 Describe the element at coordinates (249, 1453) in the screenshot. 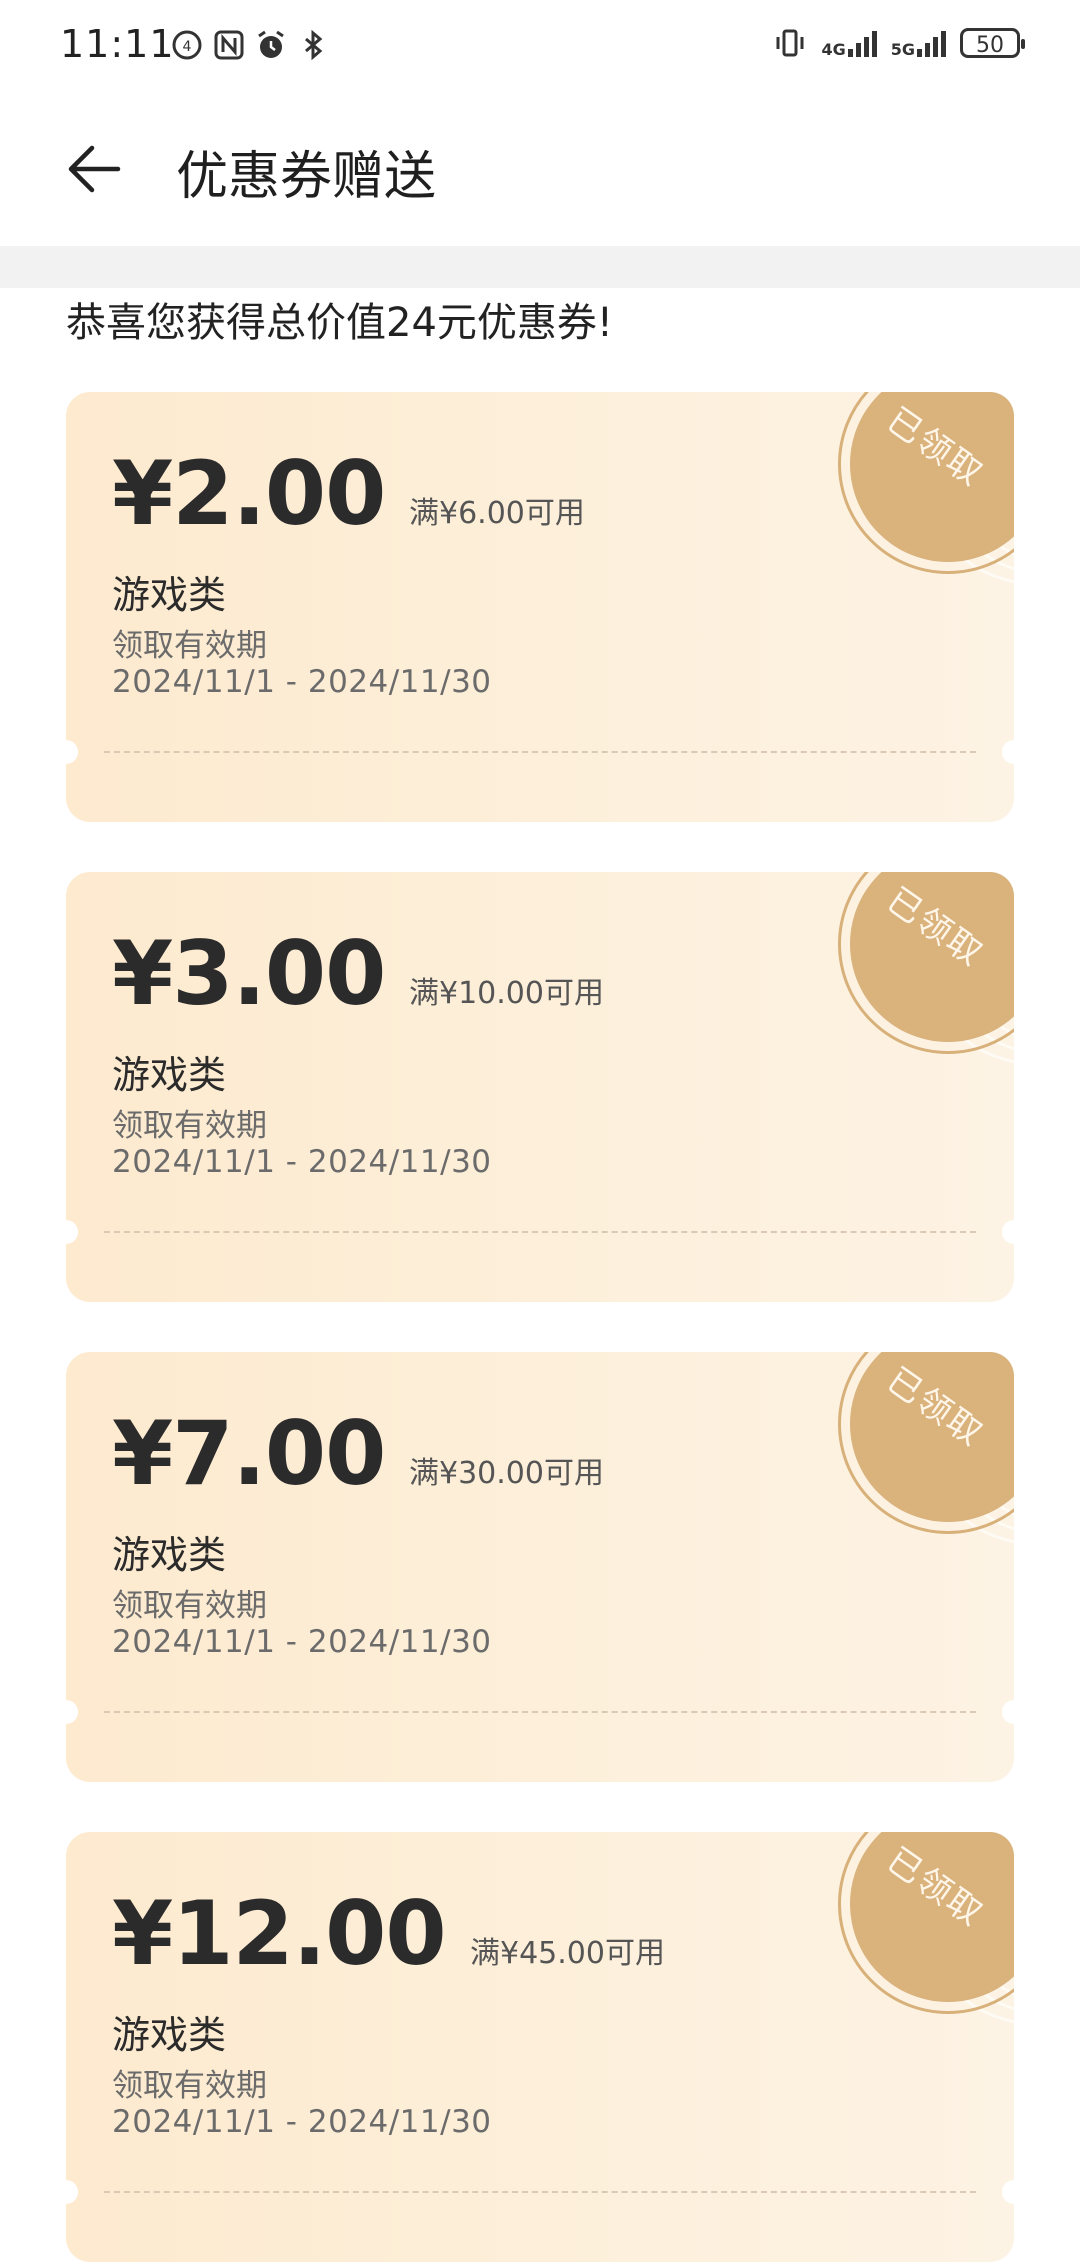

I see `coupon-amount: ¥7.00` at that location.